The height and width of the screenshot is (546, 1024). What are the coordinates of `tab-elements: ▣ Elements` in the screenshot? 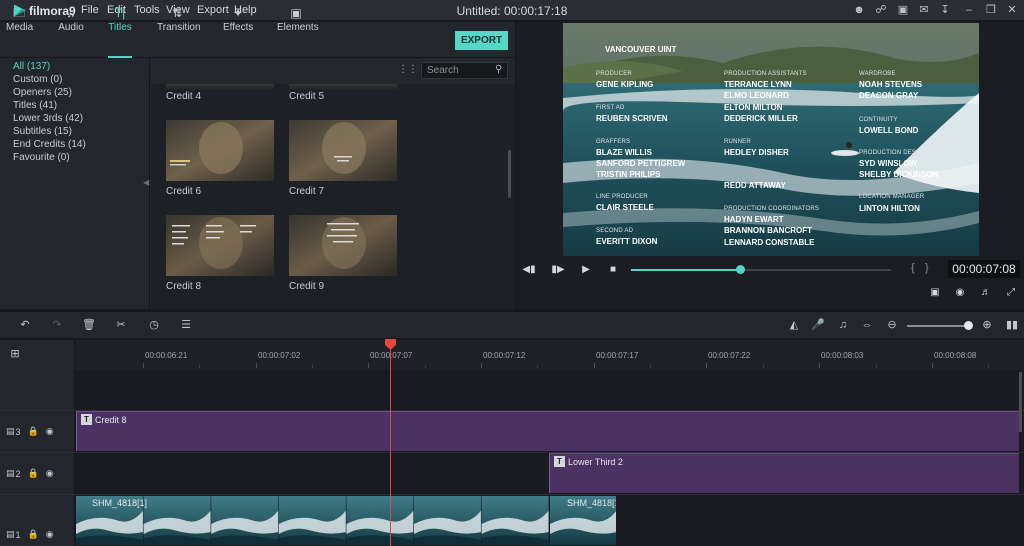 It's located at (298, 19).